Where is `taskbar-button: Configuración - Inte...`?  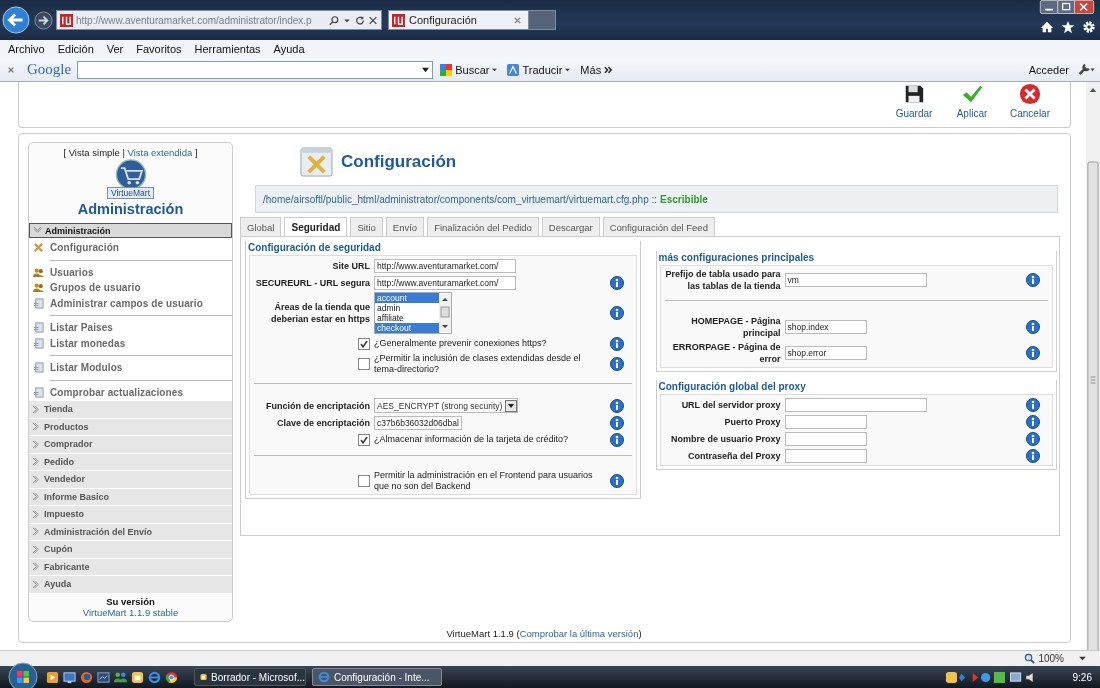
taskbar-button: Configuración - Inte... is located at coordinates (377, 677).